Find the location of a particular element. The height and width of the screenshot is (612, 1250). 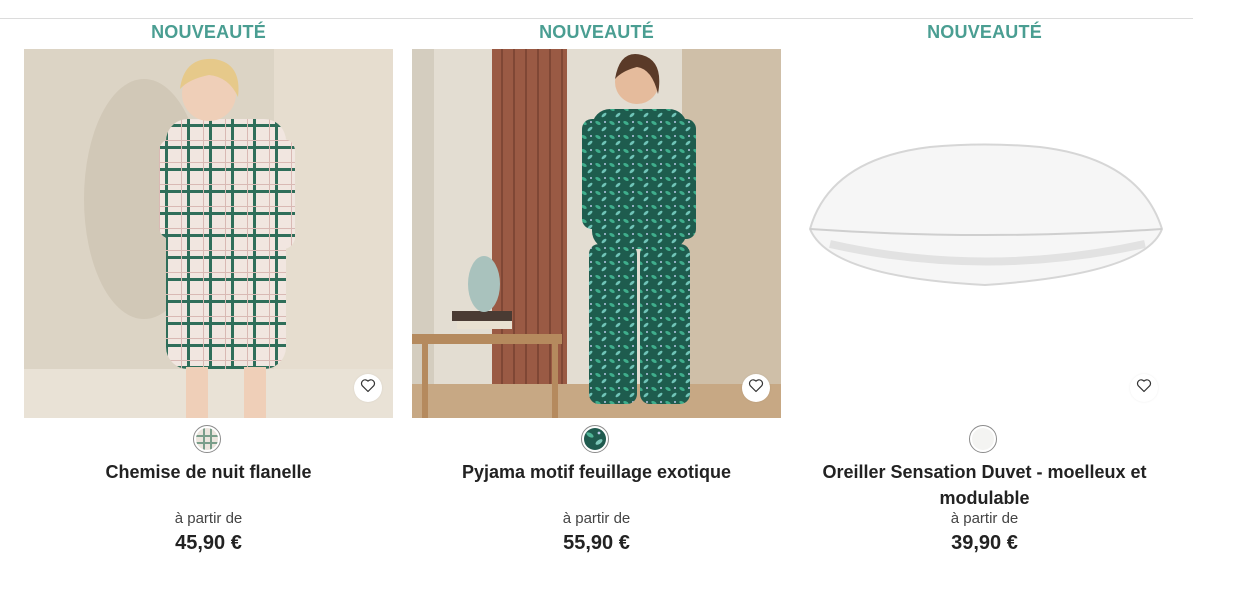

product-name: Chemise de nuit flanelle is located at coordinates (208, 472).